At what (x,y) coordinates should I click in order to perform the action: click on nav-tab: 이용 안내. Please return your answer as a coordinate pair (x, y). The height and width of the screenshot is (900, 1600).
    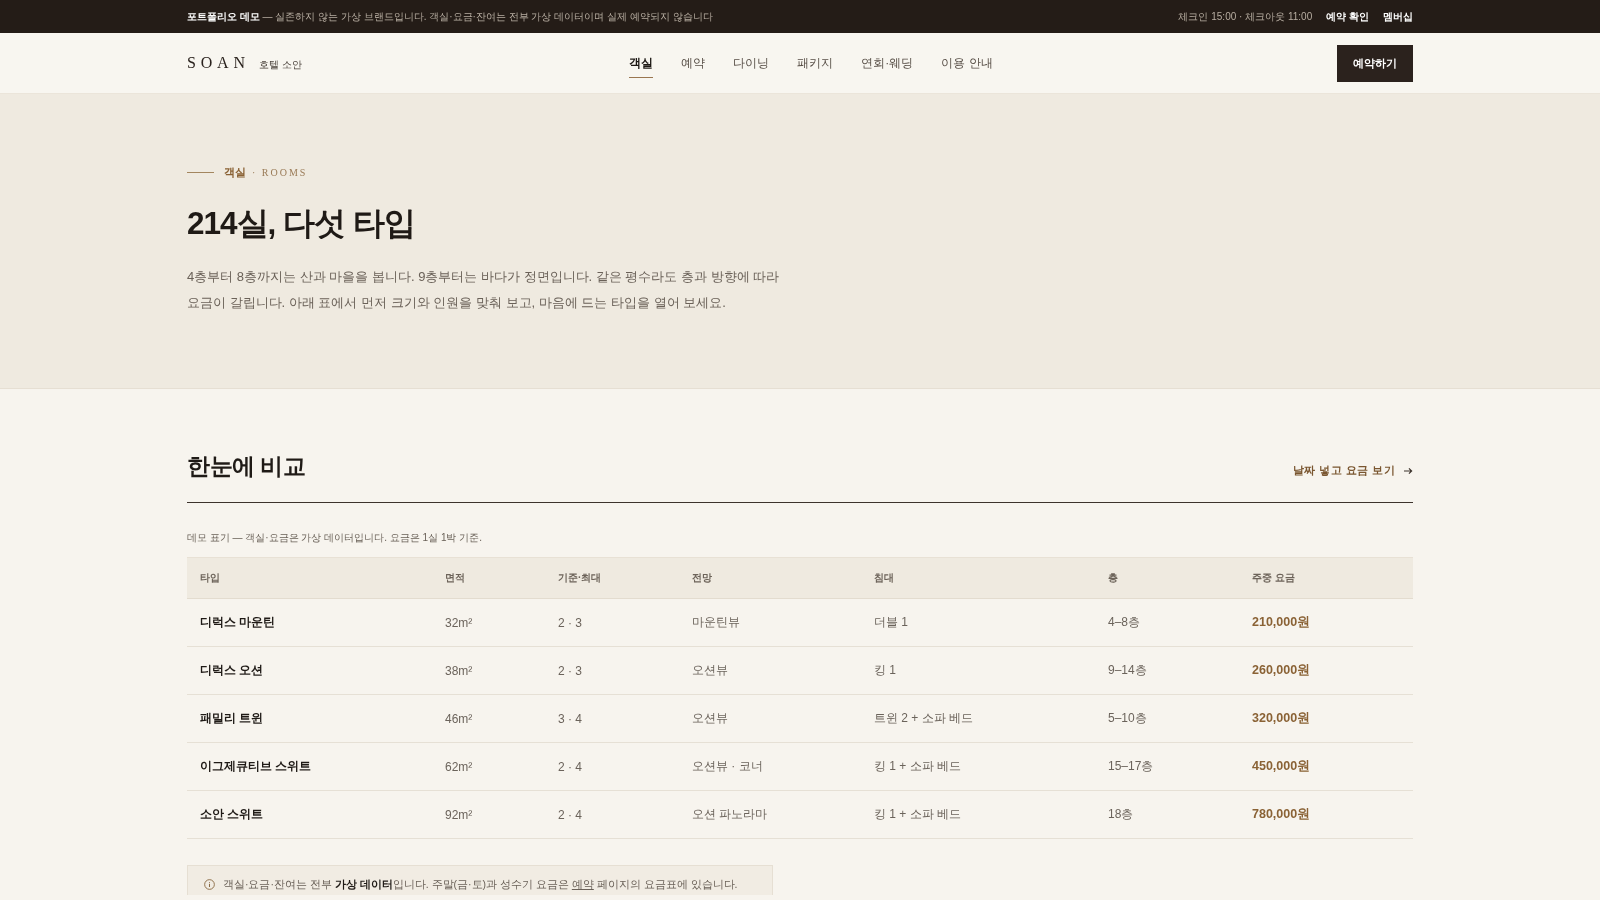
    Looking at the image, I should click on (967, 63).